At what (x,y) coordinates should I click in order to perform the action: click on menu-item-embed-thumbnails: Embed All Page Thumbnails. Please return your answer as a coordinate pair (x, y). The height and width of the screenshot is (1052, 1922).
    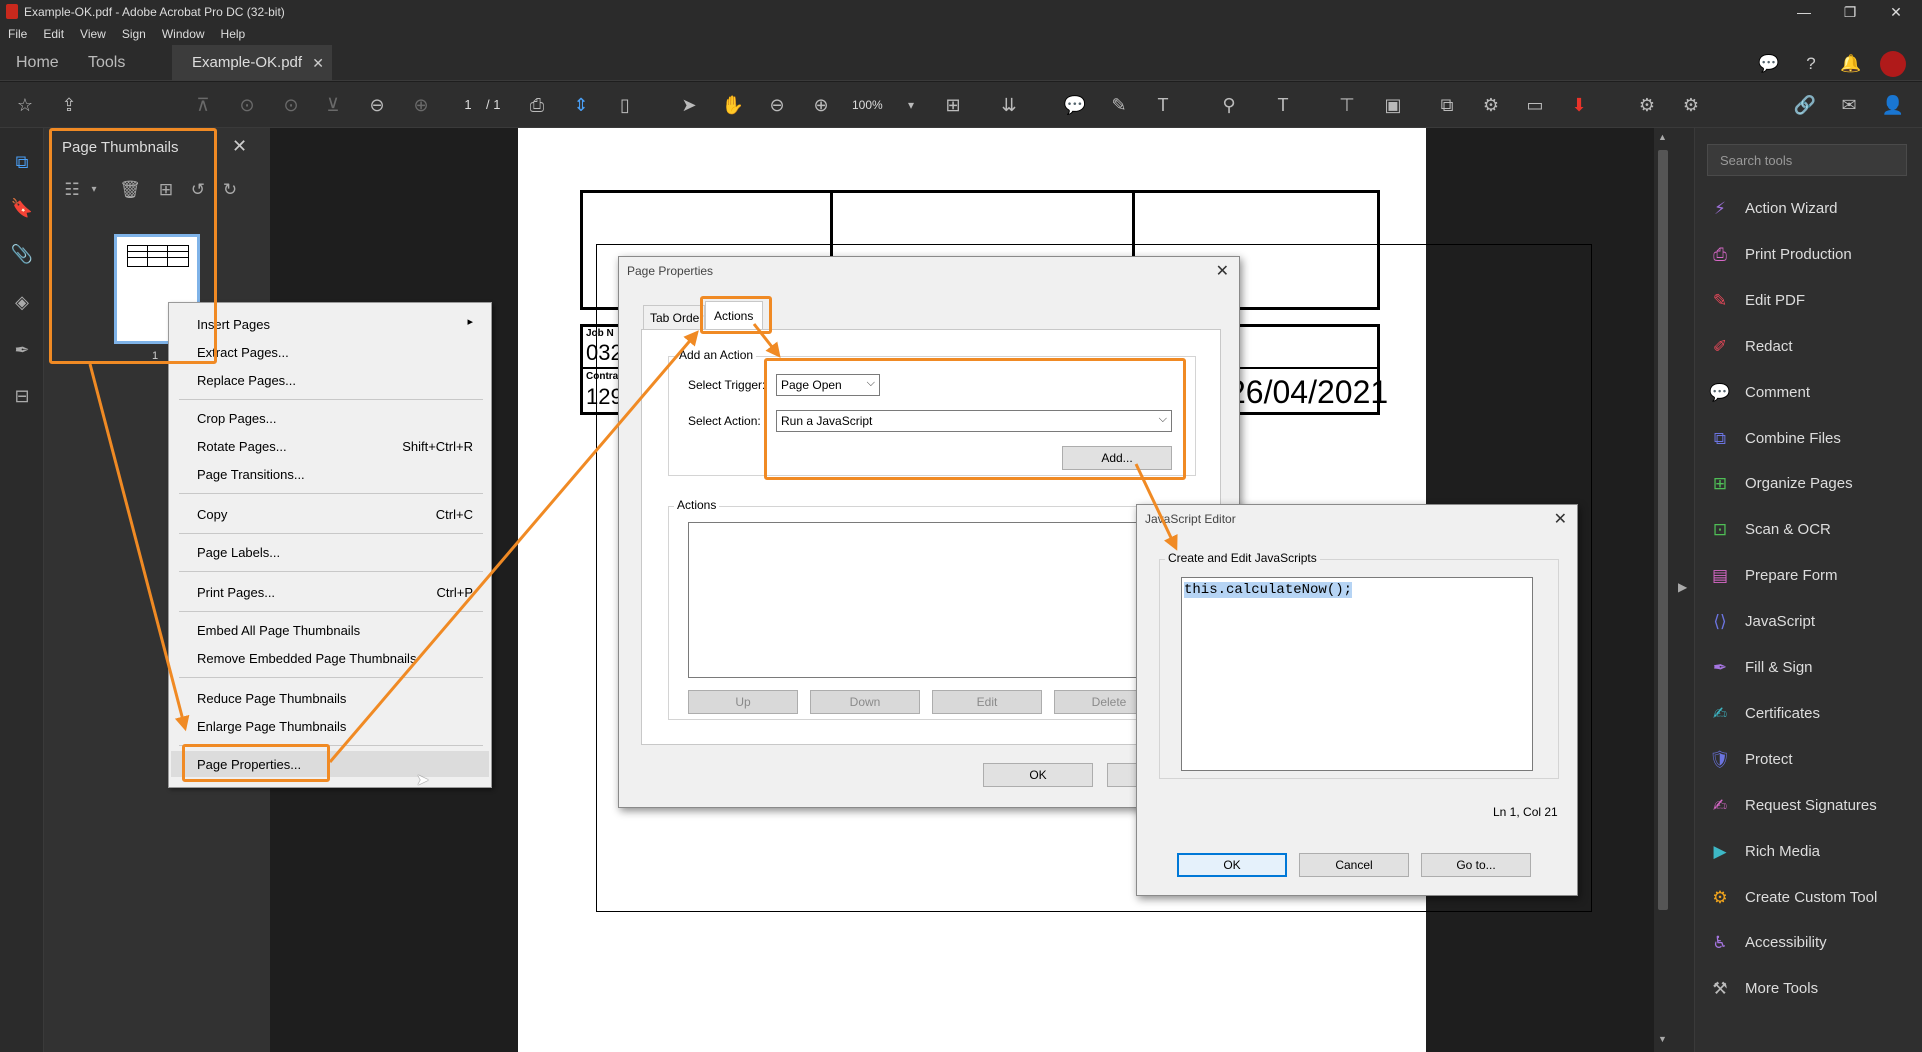
    Looking at the image, I should click on (278, 630).